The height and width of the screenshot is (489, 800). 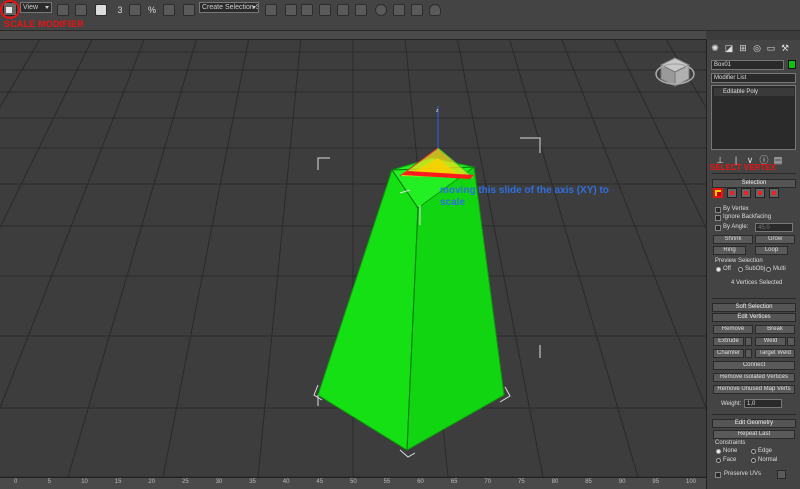 What do you see at coordinates (740, 269) in the screenshot?
I see `preview-subobj-radio` at bounding box center [740, 269].